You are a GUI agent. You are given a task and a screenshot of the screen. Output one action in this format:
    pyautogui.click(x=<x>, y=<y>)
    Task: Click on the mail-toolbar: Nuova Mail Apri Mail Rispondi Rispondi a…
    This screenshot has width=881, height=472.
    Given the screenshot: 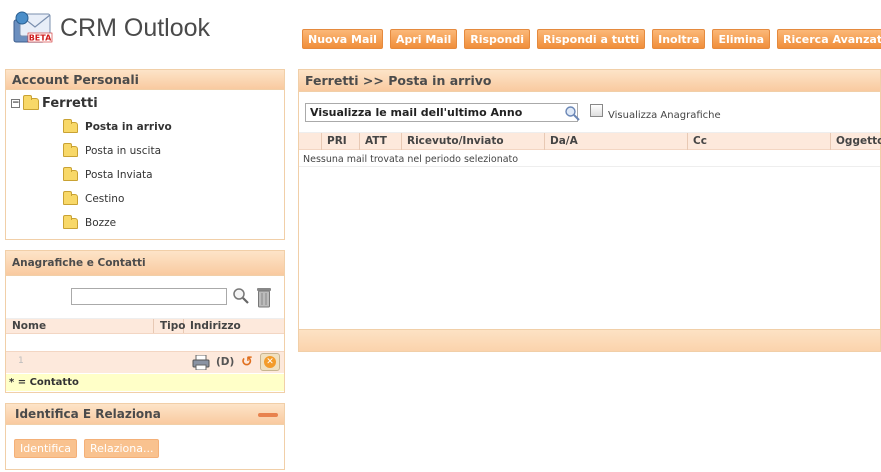 What is the action you would take?
    pyautogui.click(x=591, y=39)
    